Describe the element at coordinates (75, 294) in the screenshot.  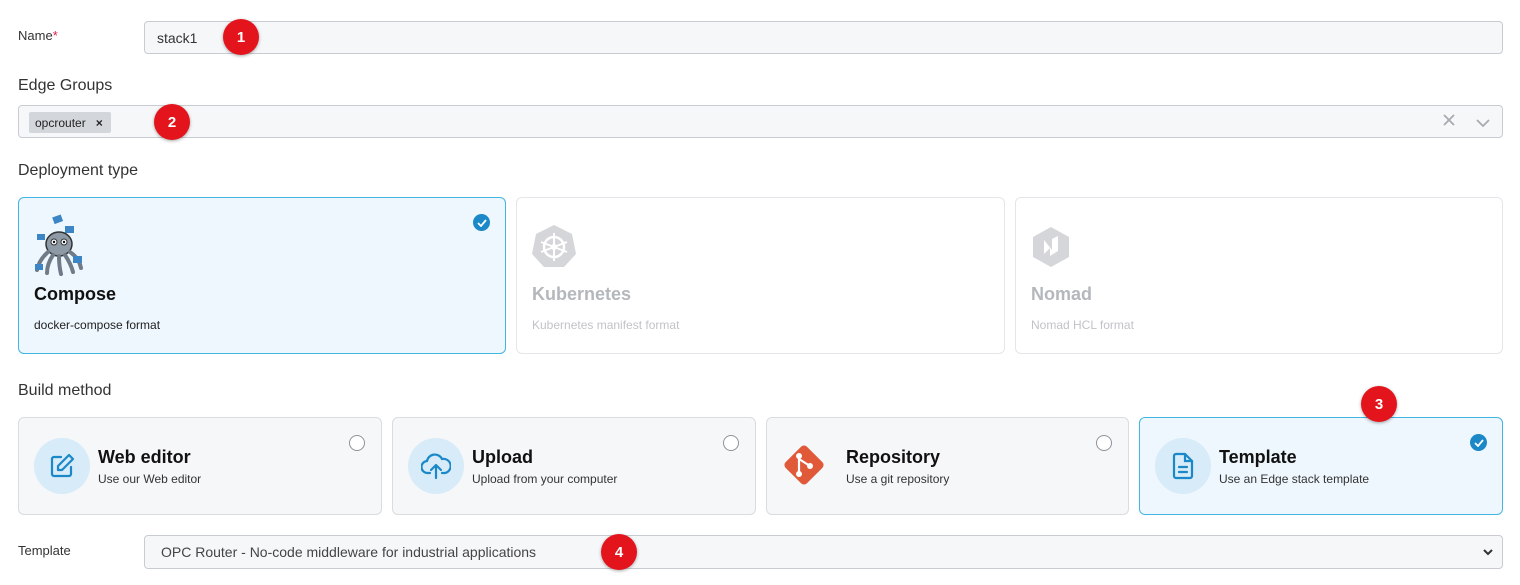
I see `deployment-option-title: Compose` at that location.